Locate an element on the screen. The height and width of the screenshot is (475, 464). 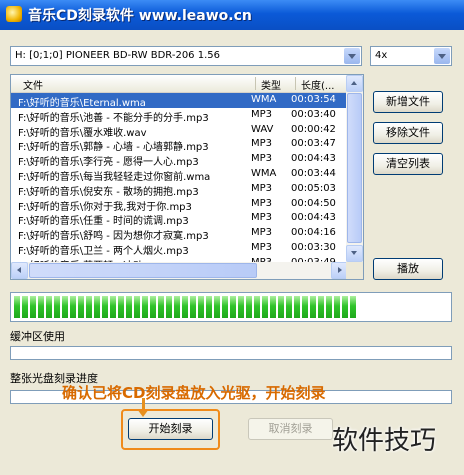
vertical-scrollbar is located at coordinates (354, 168).